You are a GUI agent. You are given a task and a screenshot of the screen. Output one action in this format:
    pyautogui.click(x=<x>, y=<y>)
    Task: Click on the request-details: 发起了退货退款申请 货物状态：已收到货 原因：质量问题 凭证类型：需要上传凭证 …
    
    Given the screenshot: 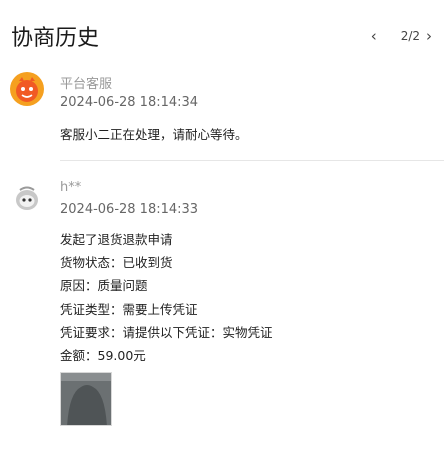 What is the action you would take?
    pyautogui.click(x=166, y=298)
    